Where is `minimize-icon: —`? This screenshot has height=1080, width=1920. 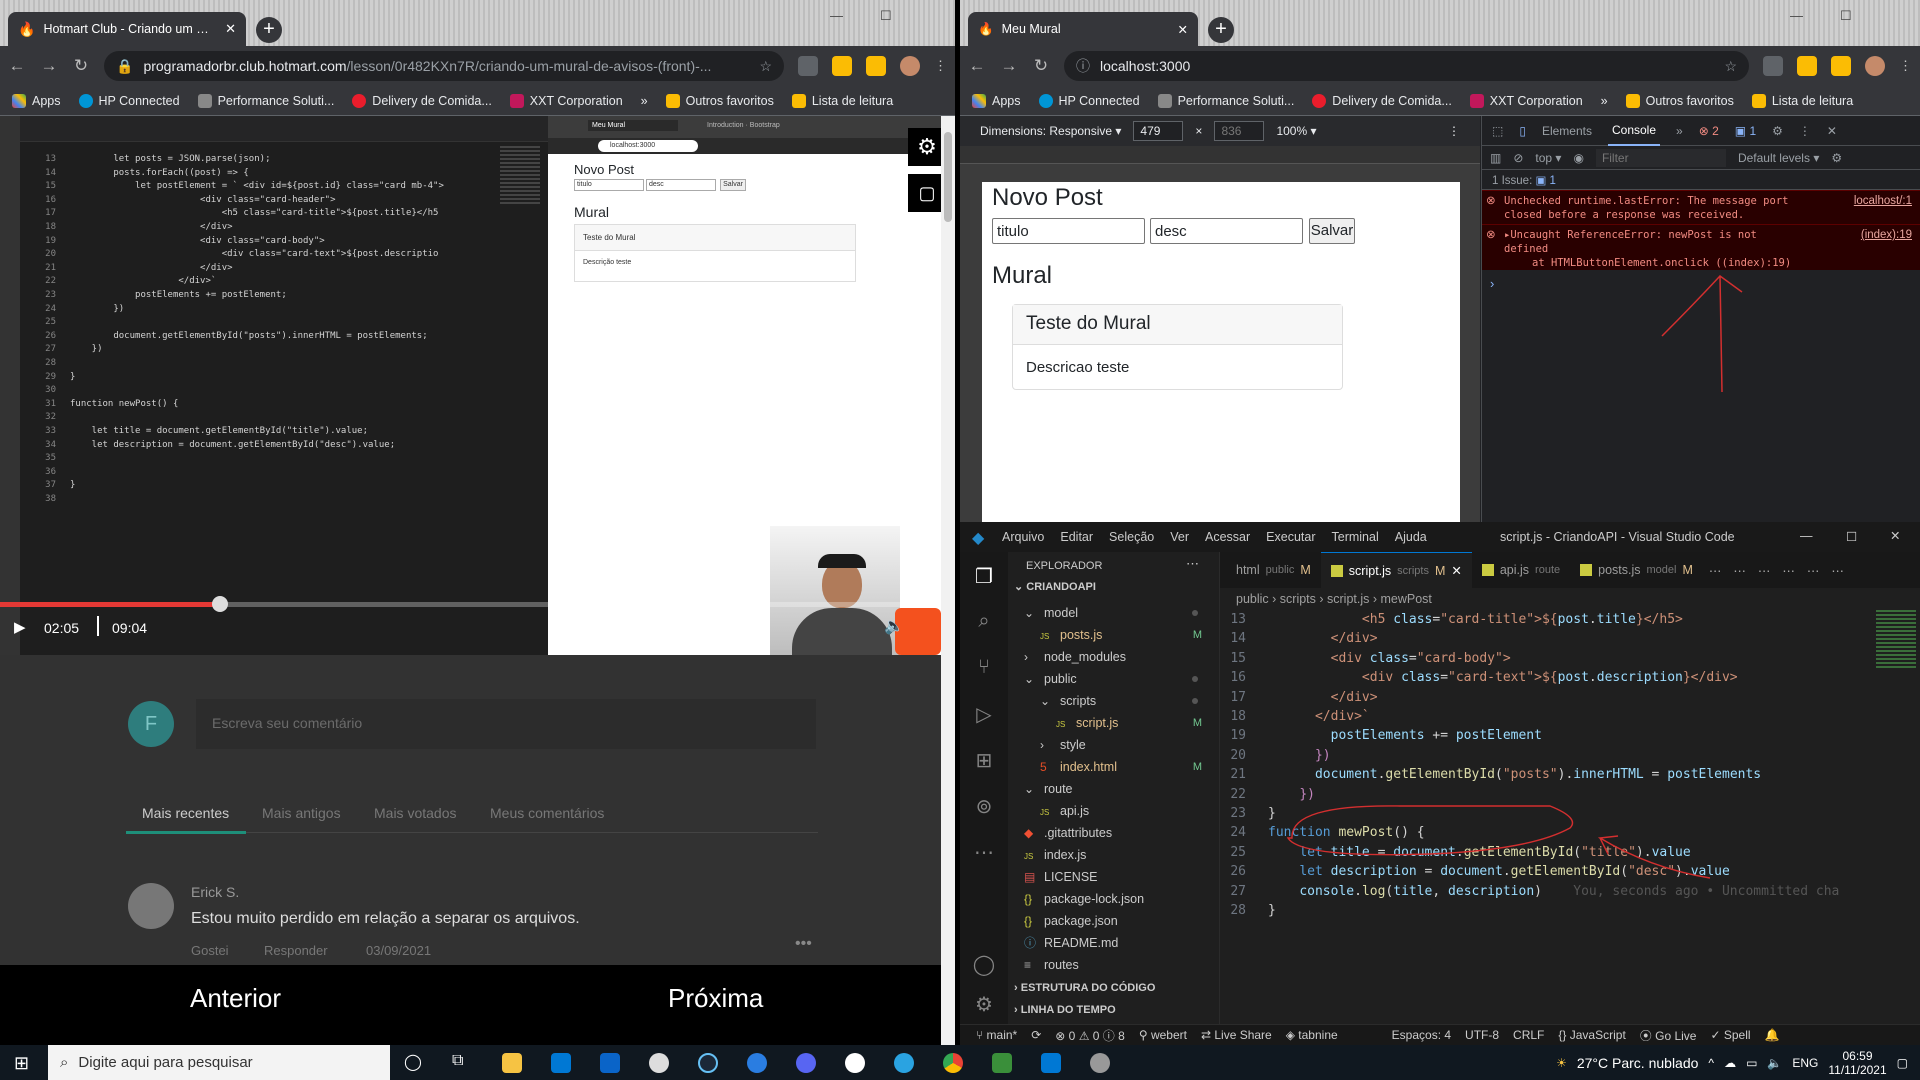
minimize-icon: — is located at coordinates (1806, 536).